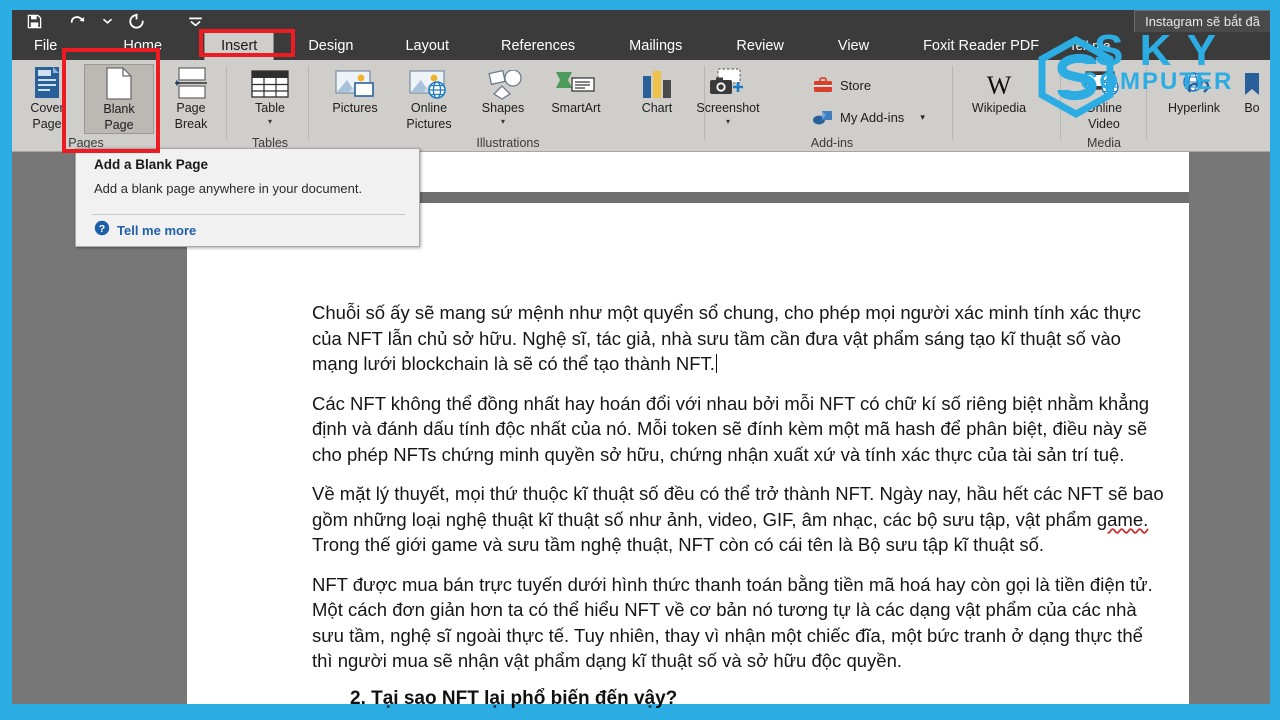 The height and width of the screenshot is (720, 1280). I want to click on text-cursor, so click(716, 363).